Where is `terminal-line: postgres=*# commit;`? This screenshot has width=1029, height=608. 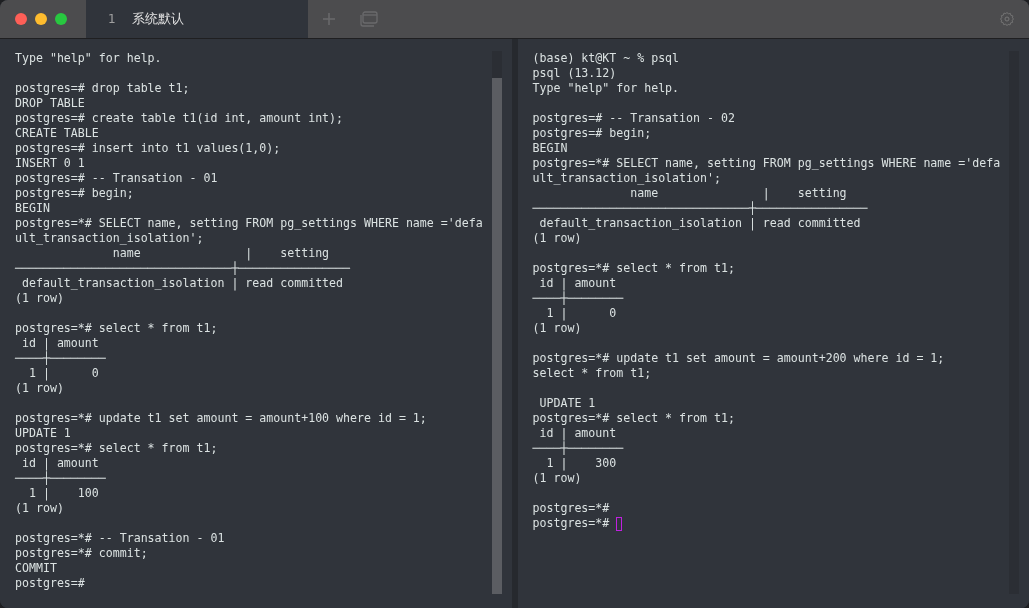
terminal-line: postgres=*# commit; is located at coordinates (81, 553).